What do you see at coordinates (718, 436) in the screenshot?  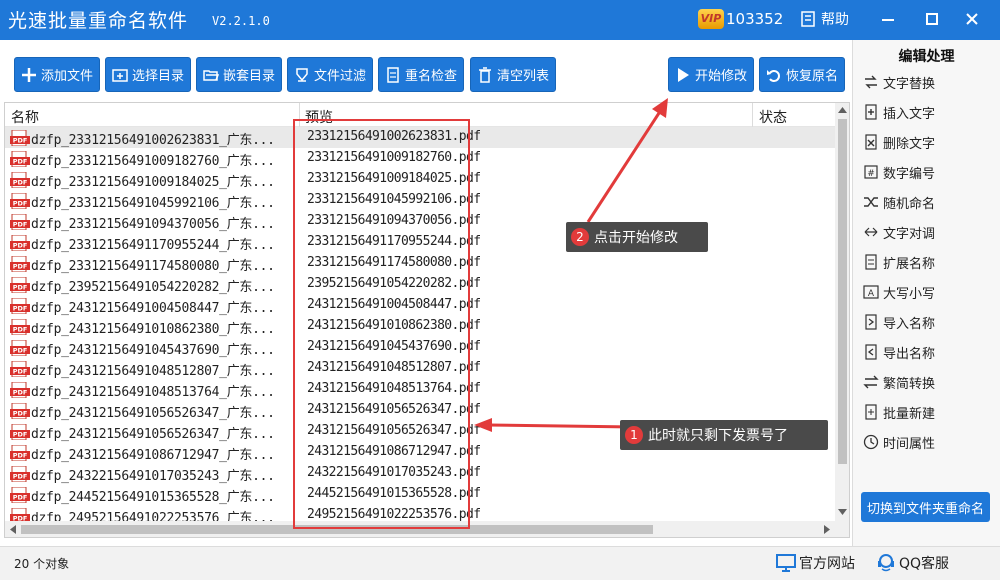 I see `callout-text: 此时就只剩下发票号了` at bounding box center [718, 436].